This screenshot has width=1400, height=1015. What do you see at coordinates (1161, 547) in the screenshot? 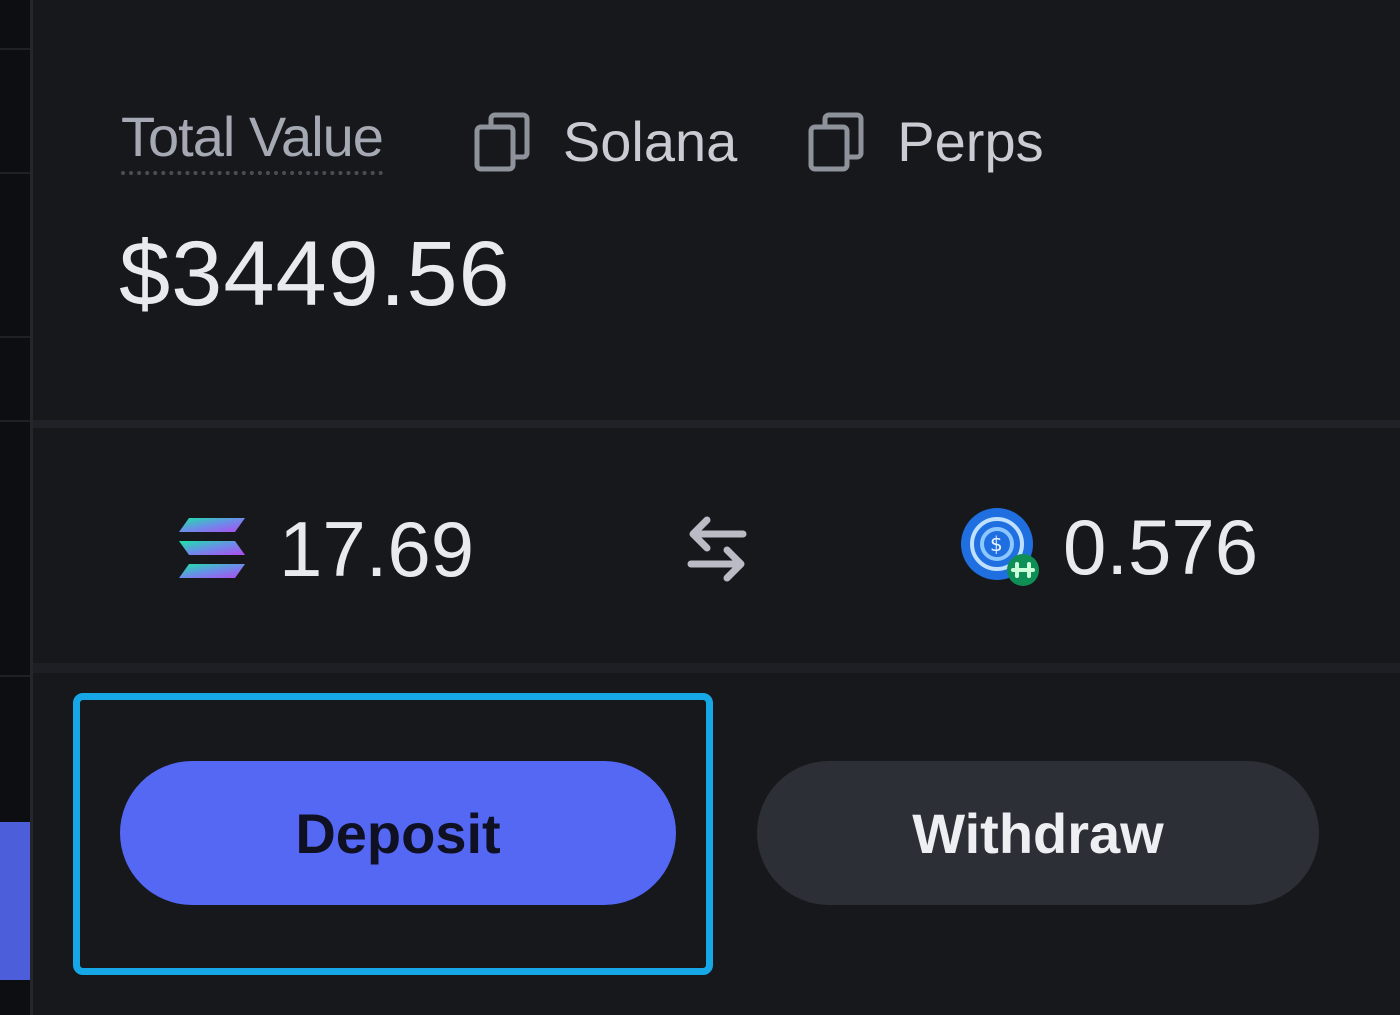
I see `perps-amount: 0.576` at bounding box center [1161, 547].